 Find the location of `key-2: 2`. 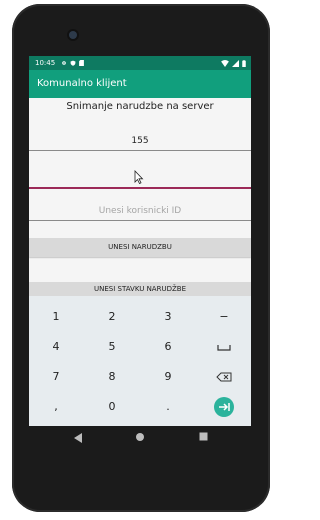

key-2: 2 is located at coordinates (112, 317).